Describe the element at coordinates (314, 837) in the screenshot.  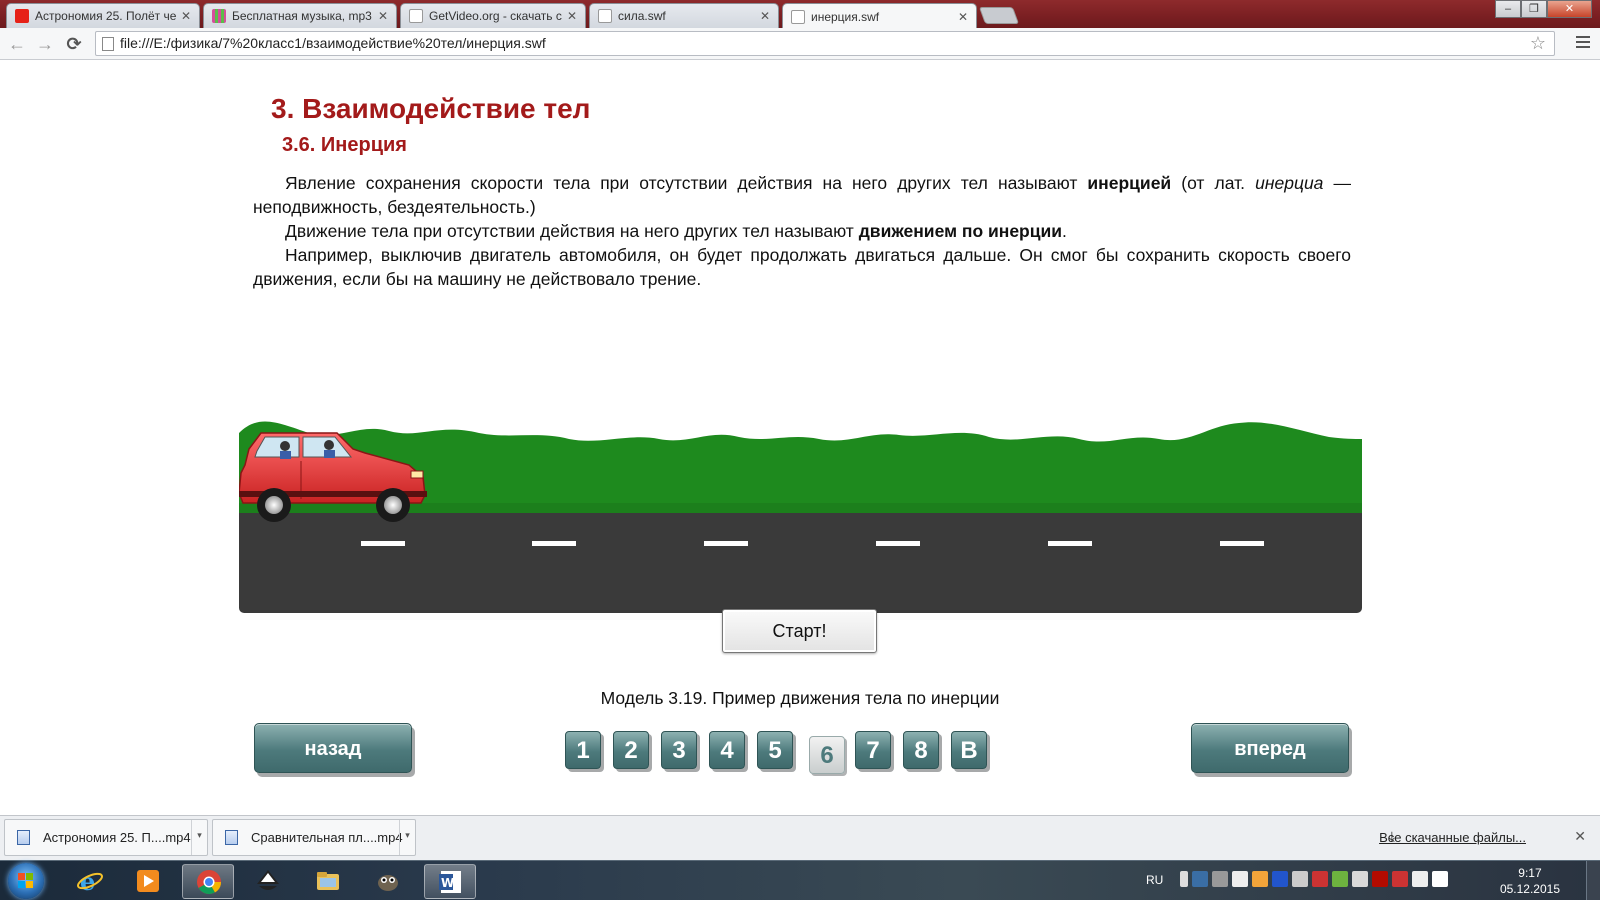
I see `download-item-comparative: Сравнительная пл....mp4 ▾` at that location.